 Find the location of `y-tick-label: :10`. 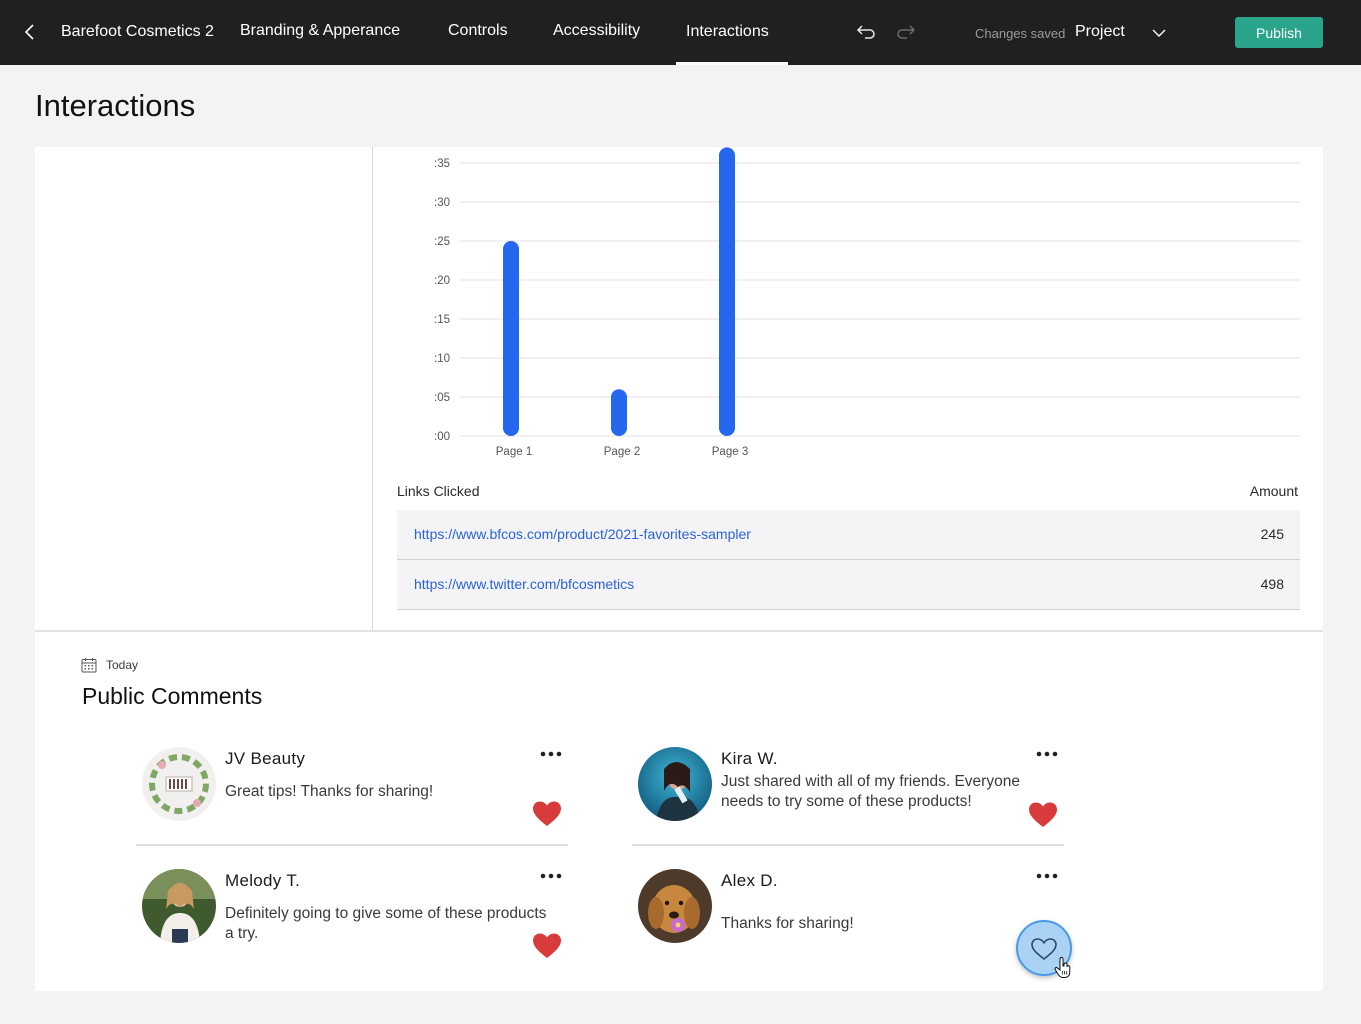

y-tick-label: :10 is located at coordinates (442, 359).